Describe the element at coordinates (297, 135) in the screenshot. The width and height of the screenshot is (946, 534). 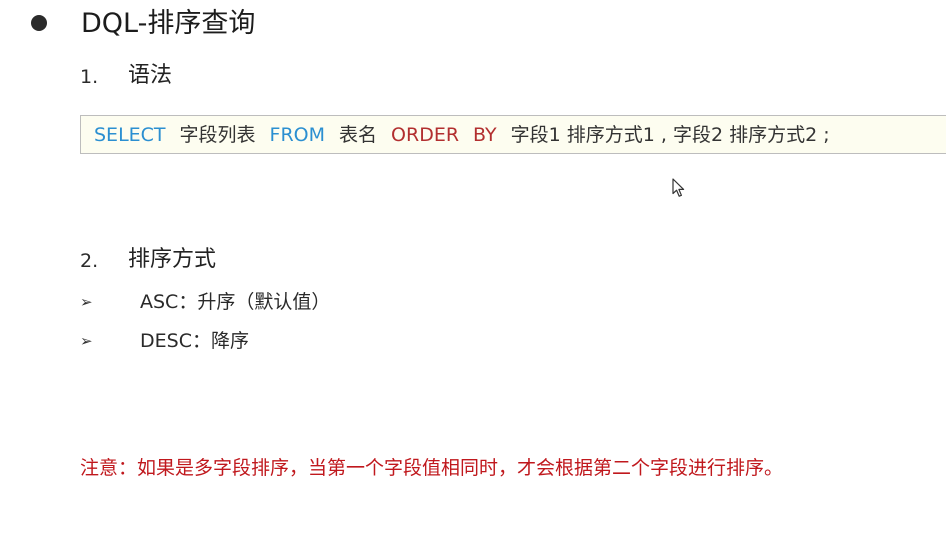
I see `from-keyword: FROM` at that location.